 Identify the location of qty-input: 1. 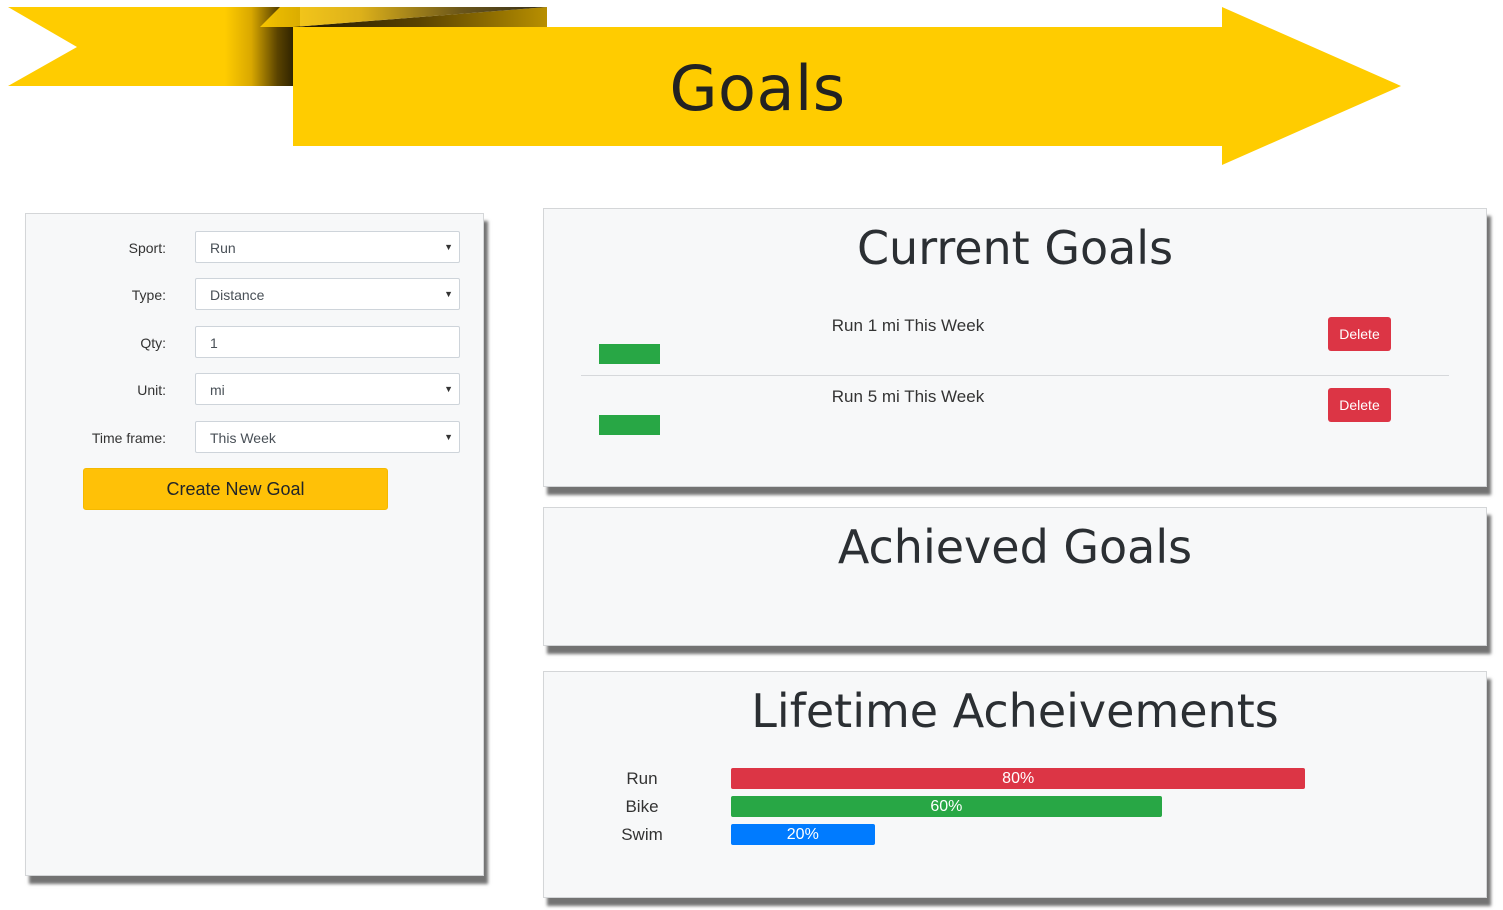
(327, 342).